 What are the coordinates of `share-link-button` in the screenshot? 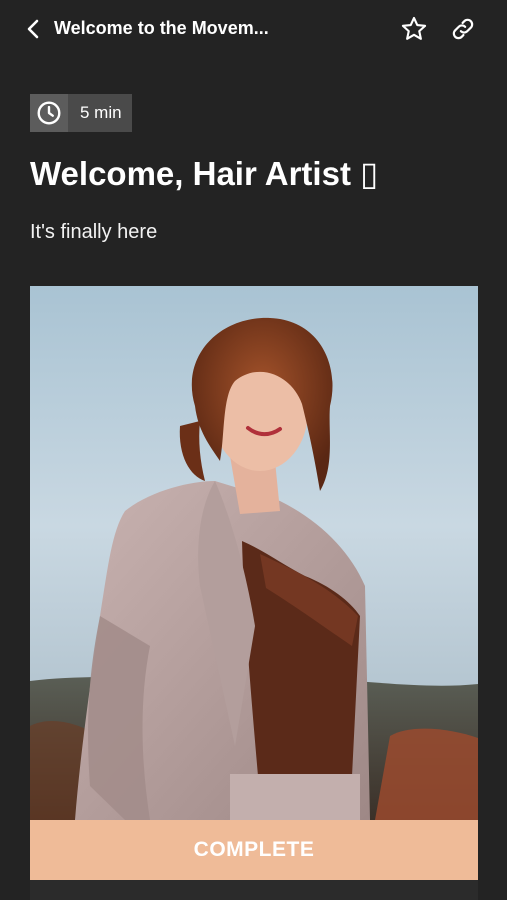 It's located at (463, 29).